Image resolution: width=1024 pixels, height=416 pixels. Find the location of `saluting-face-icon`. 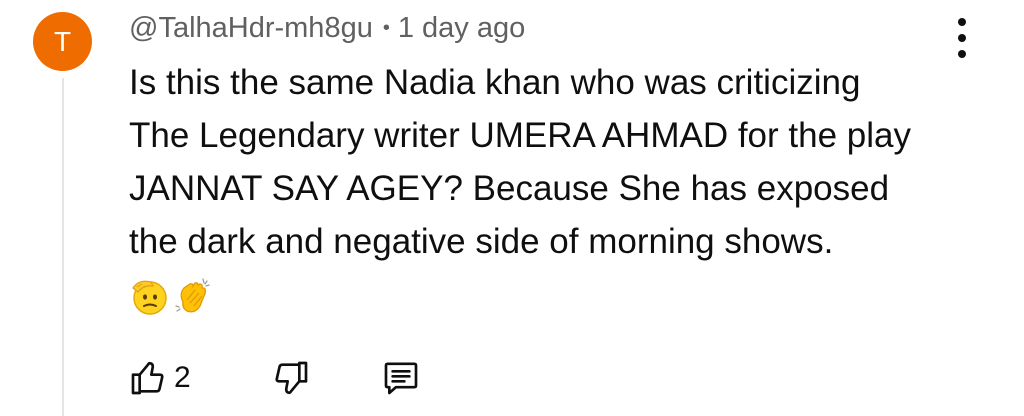

saluting-face-icon is located at coordinates (149, 297).